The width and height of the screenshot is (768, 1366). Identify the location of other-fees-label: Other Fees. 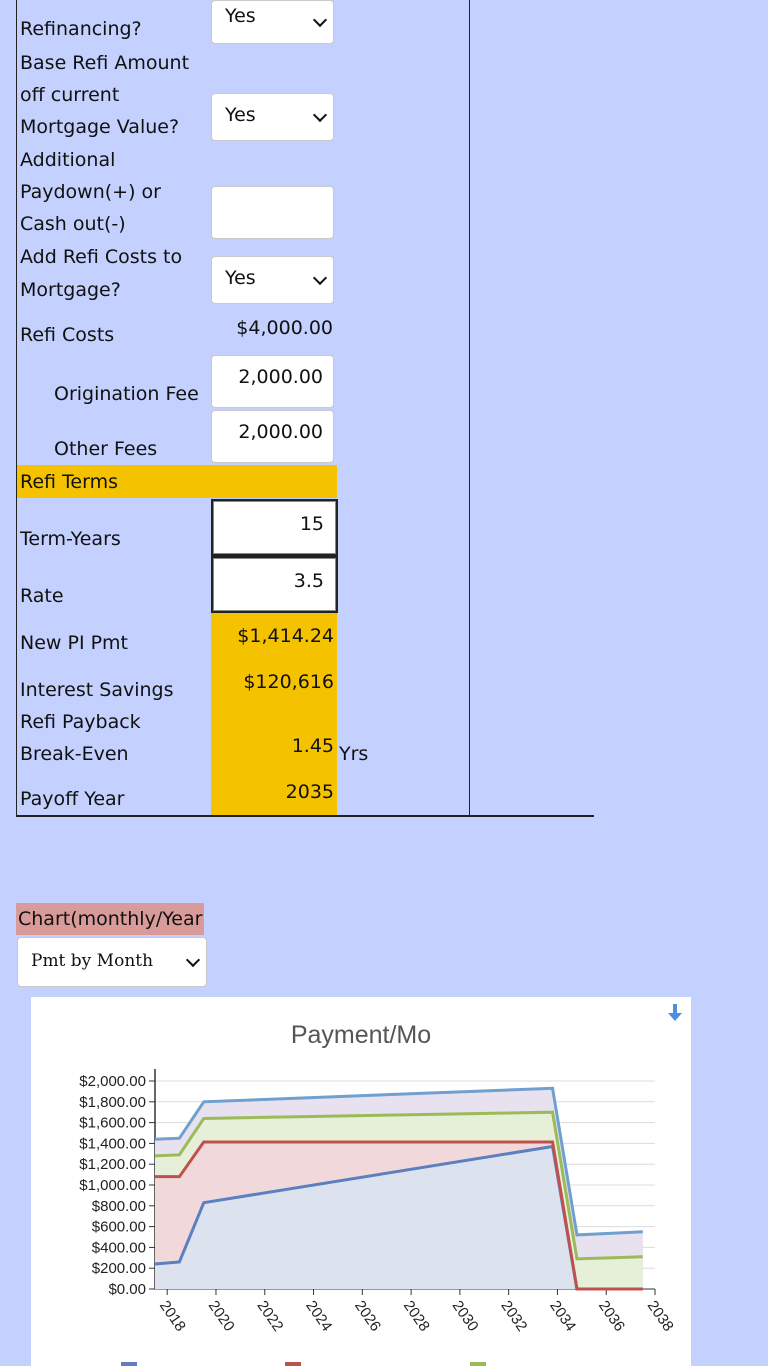
(106, 449).